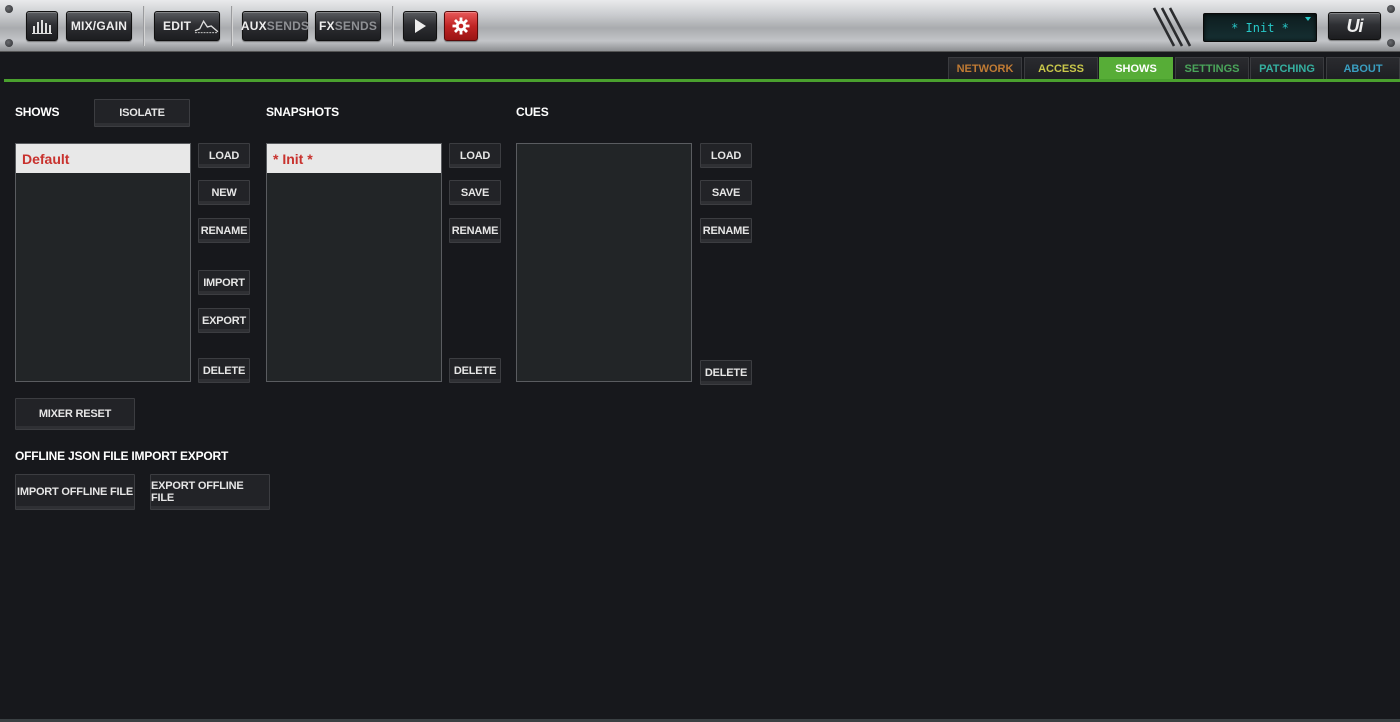  I want to click on shows-delete-label: DELETE, so click(224, 370).